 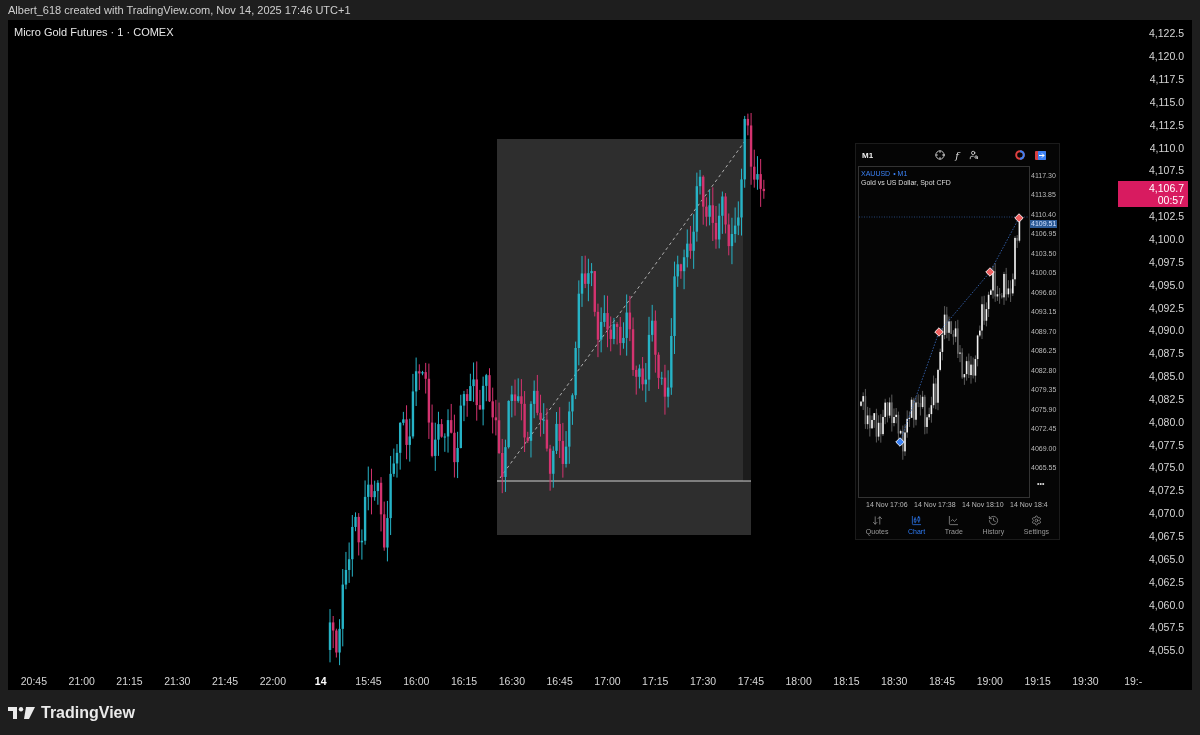 What do you see at coordinates (1166, 650) in the screenshot?
I see `price-label: 4,055.0` at bounding box center [1166, 650].